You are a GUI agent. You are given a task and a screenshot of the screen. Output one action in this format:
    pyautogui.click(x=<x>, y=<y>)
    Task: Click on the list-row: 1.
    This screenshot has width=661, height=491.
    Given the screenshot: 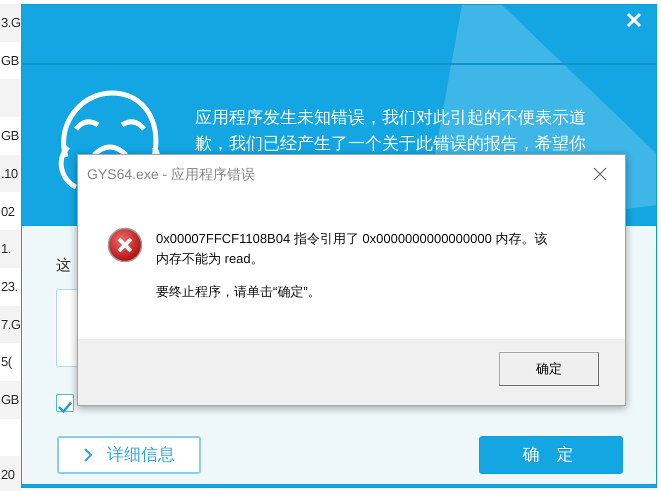 What is the action you would take?
    pyautogui.click(x=10, y=249)
    